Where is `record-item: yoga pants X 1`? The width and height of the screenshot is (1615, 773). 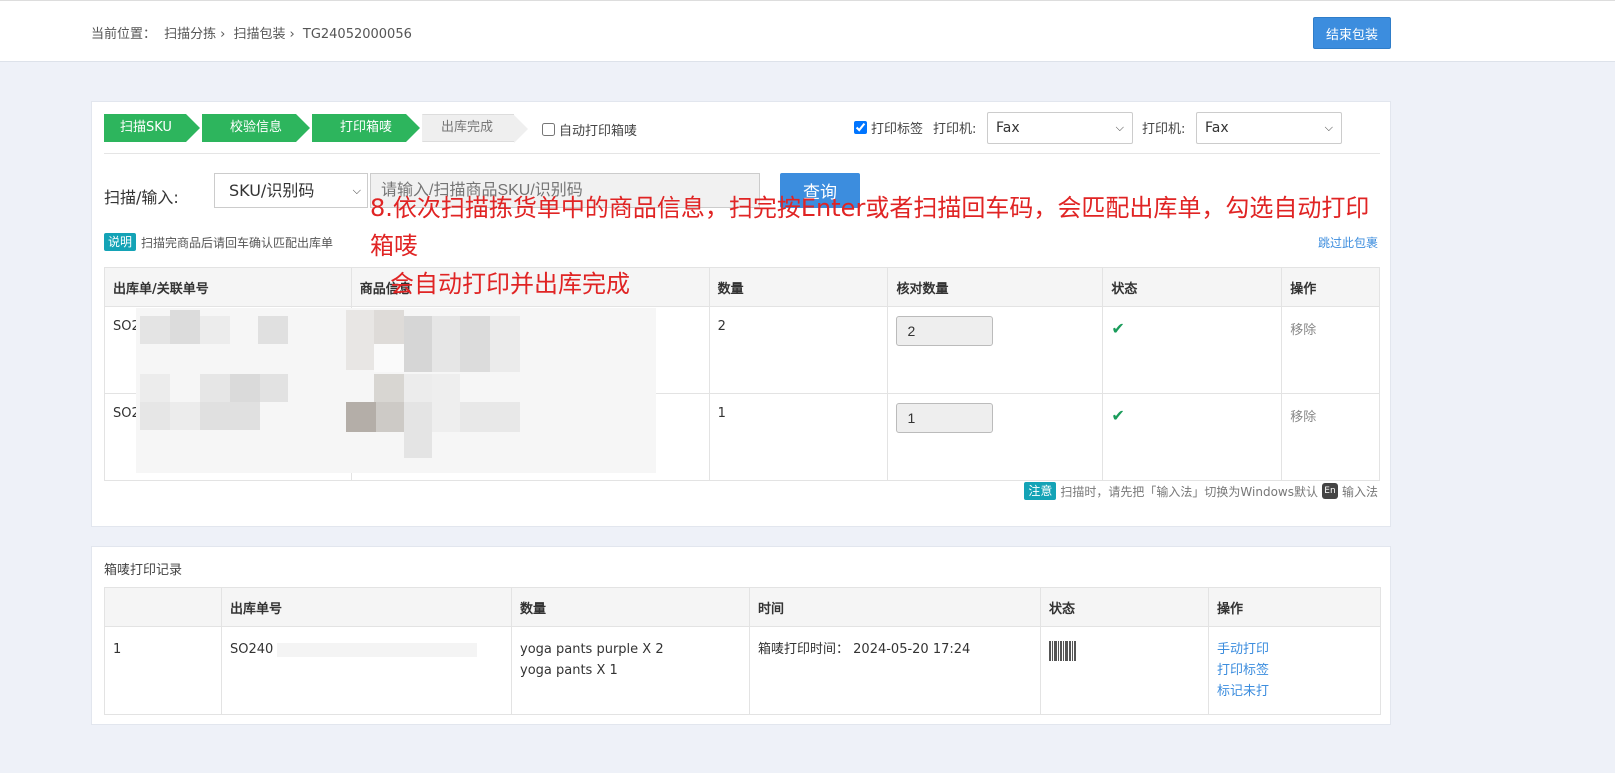
record-item: yoga pants X 1 is located at coordinates (569, 670).